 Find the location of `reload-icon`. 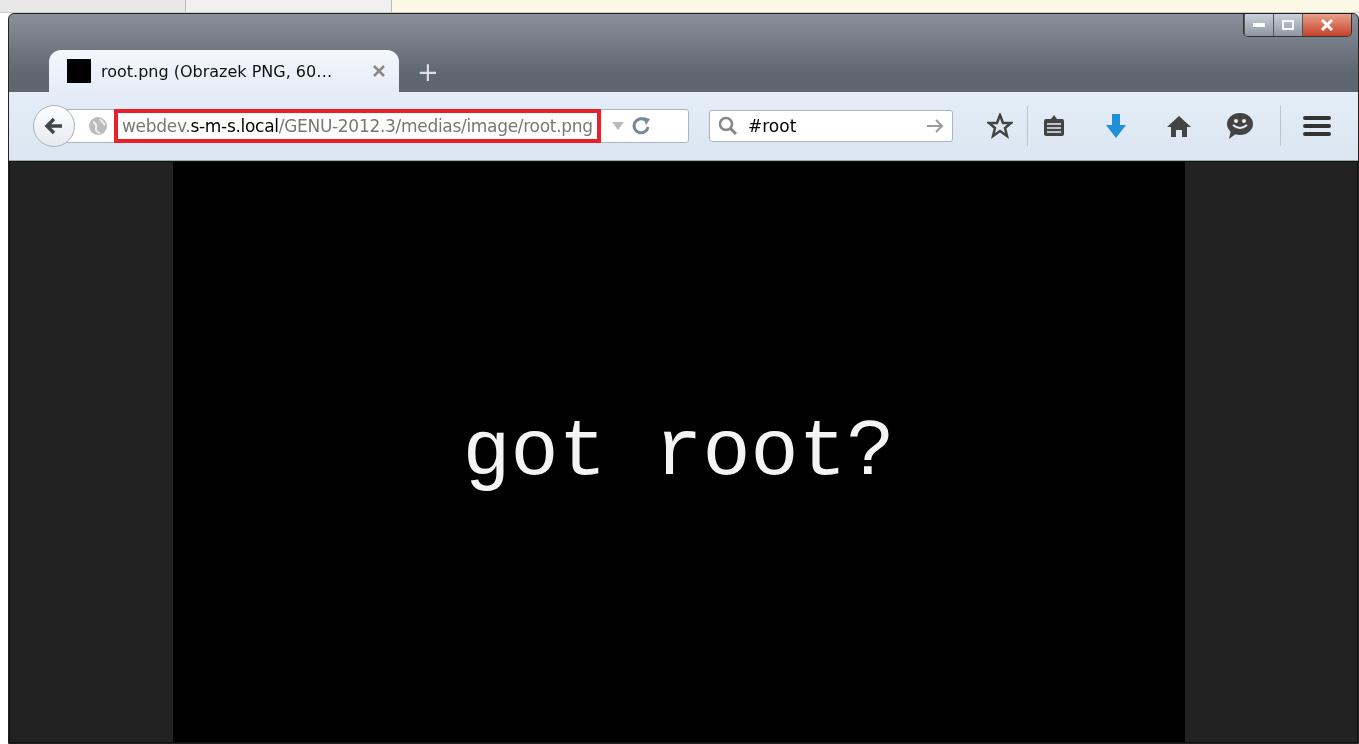

reload-icon is located at coordinates (641, 126).